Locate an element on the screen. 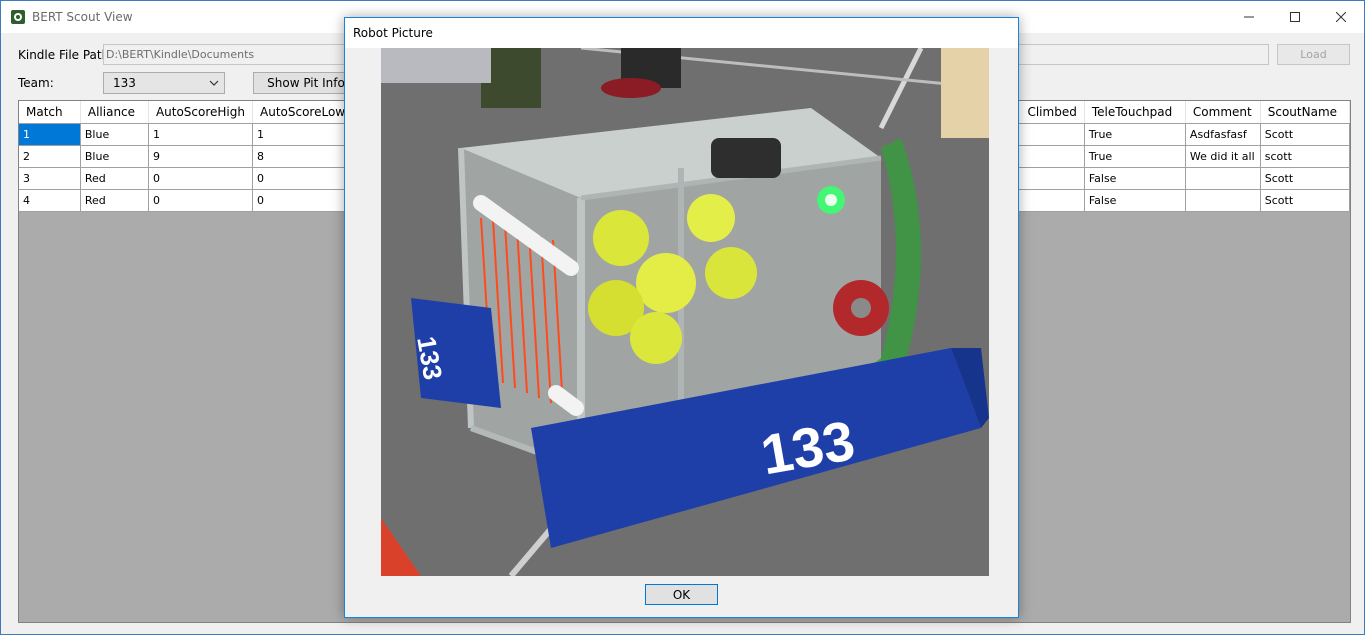 This screenshot has width=1365, height=635. cell-autoscorehigh: 1 is located at coordinates (201, 134).